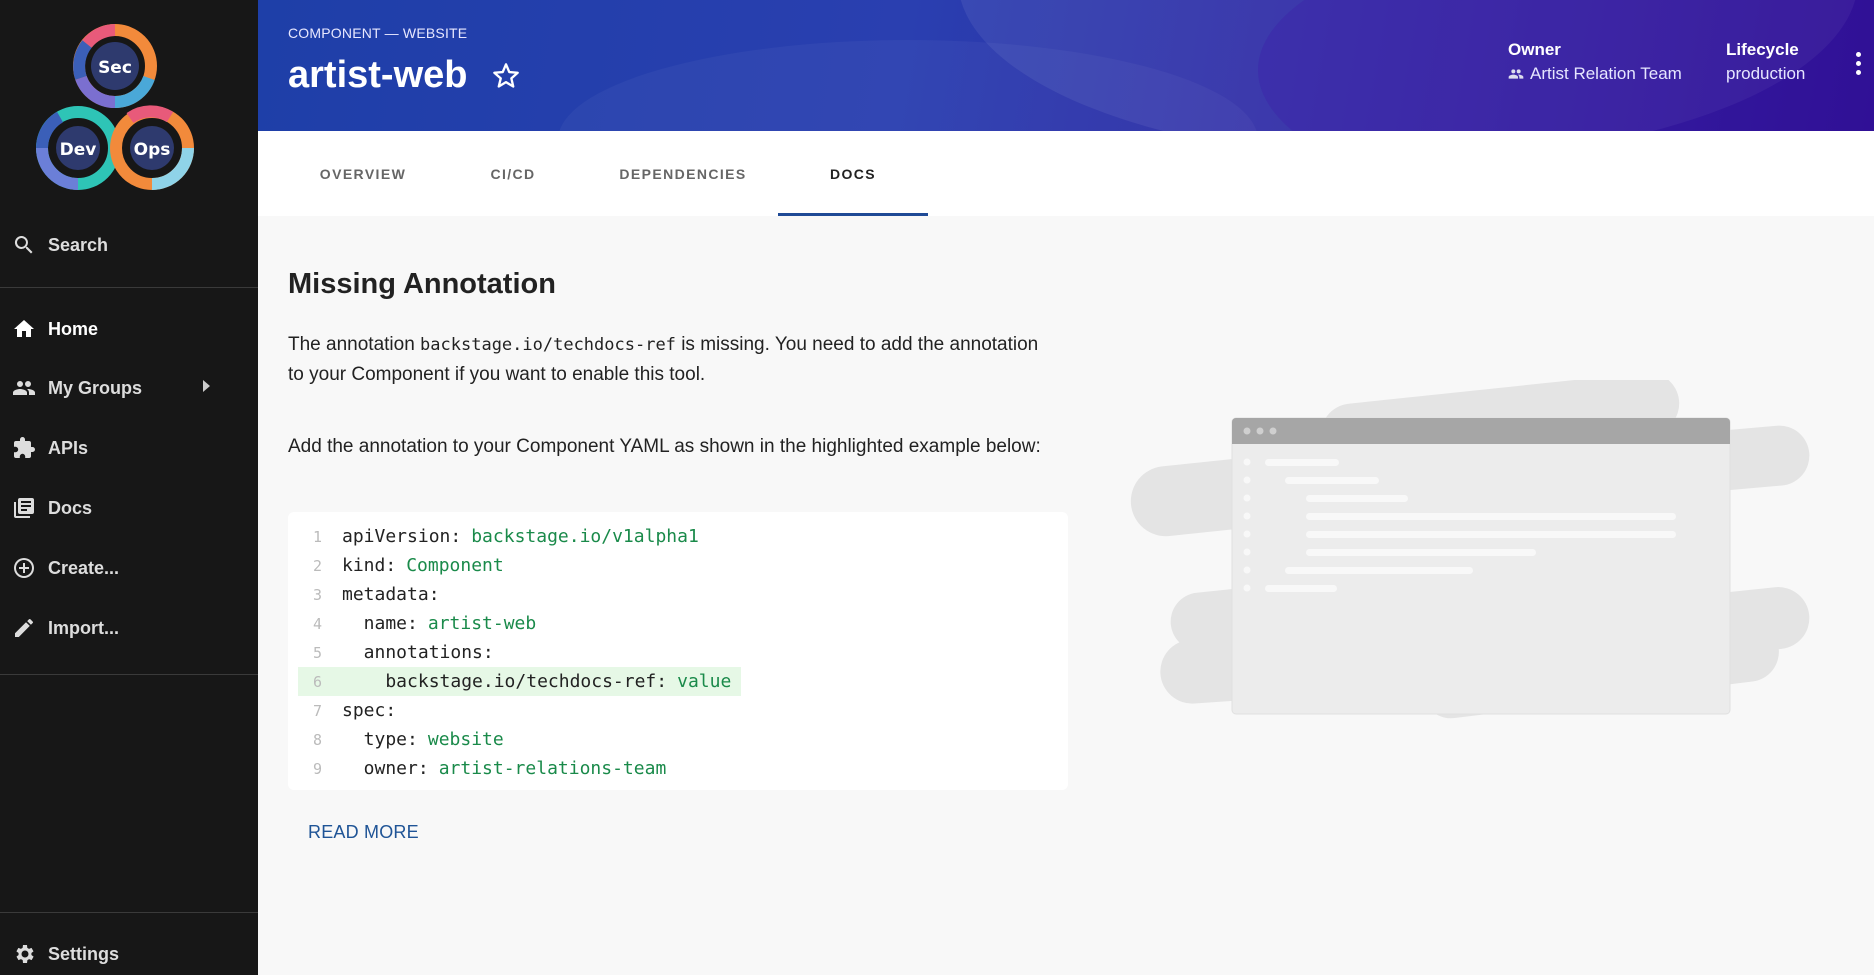 Image resolution: width=1874 pixels, height=975 pixels. Describe the element at coordinates (506, 76) in the screenshot. I see `star-icon` at that location.